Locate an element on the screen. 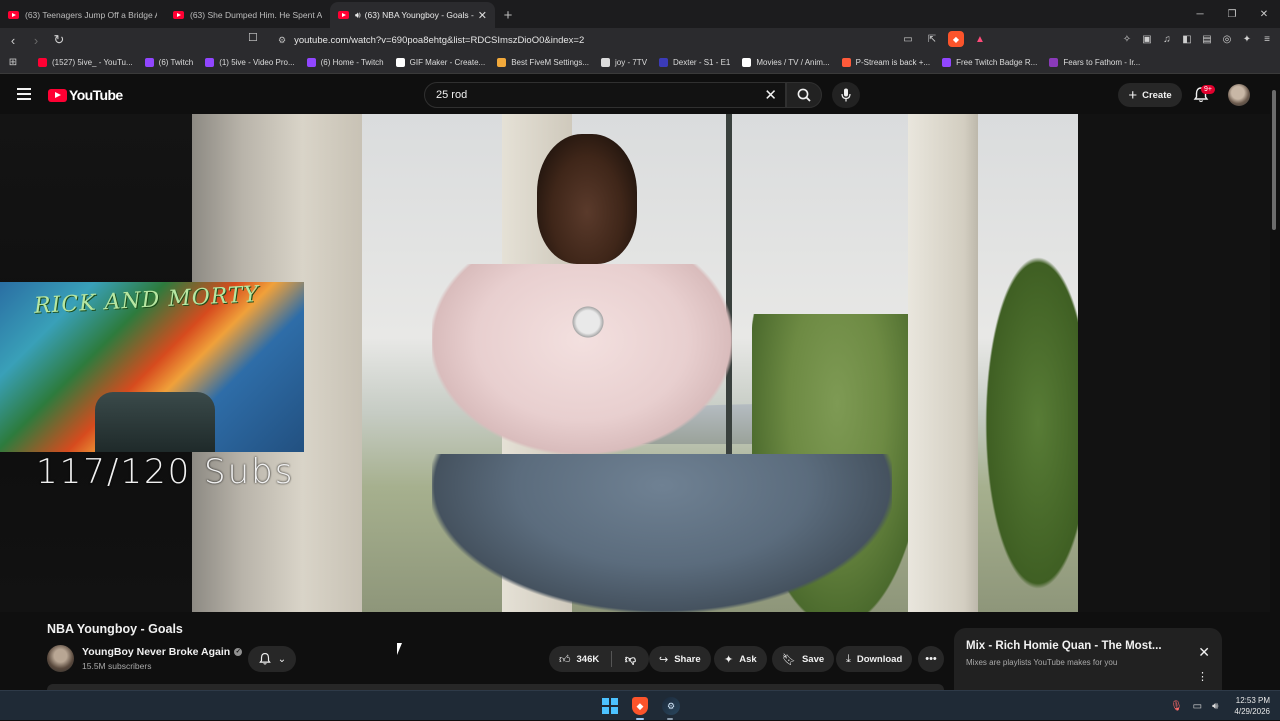 The height and width of the screenshot is (721, 1280). ask-button: ✦ Ask is located at coordinates (740, 659).